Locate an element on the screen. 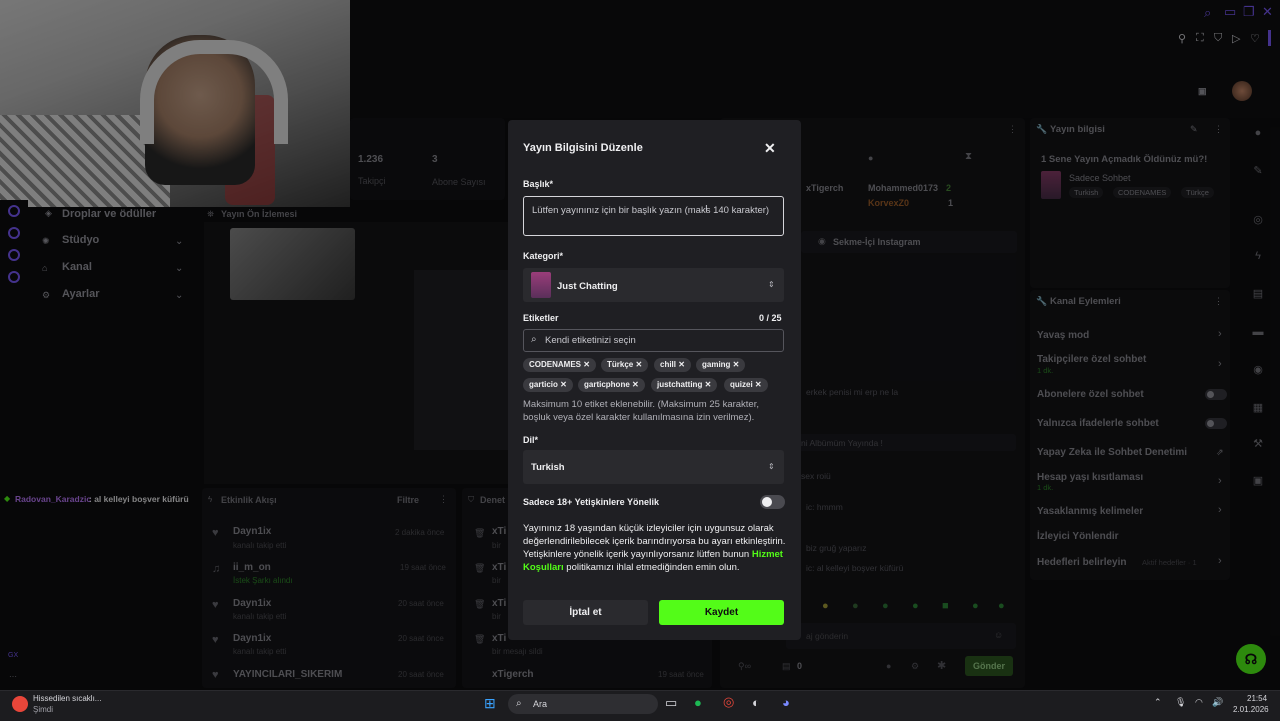 This screenshot has width=1280, height=721. tag-chip: gaming ✕ is located at coordinates (721, 365).